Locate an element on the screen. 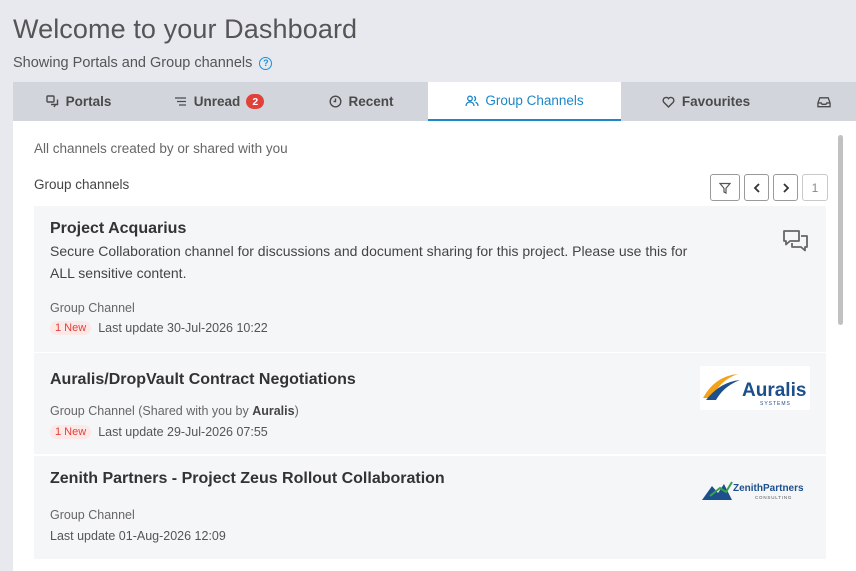 This screenshot has height=571, width=856. tab-group-channels: Group Channels is located at coordinates (524, 101).